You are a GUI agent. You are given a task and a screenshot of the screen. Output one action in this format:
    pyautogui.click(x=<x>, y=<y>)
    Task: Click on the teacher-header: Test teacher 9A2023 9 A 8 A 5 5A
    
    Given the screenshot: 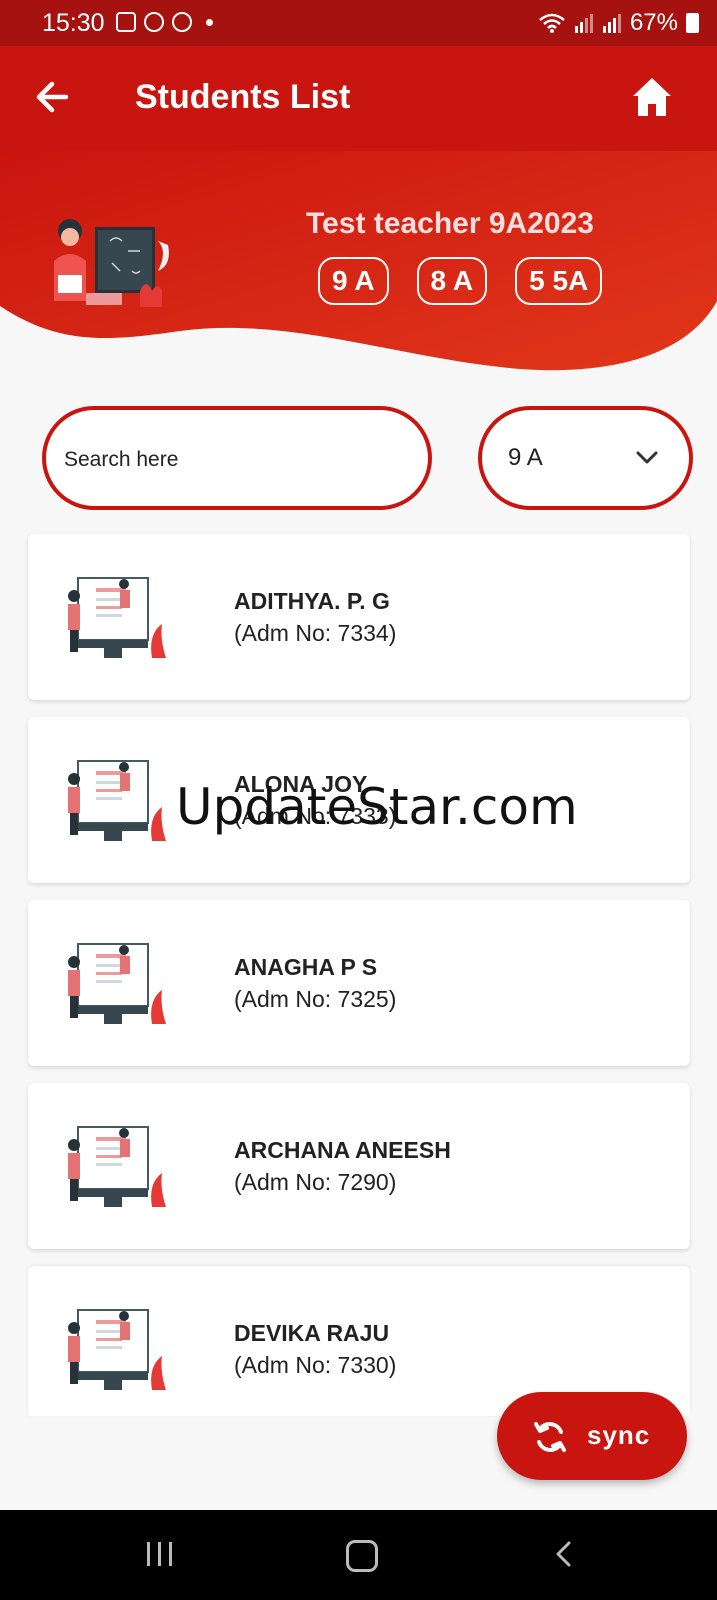 What is the action you would take?
    pyautogui.click(x=358, y=266)
    